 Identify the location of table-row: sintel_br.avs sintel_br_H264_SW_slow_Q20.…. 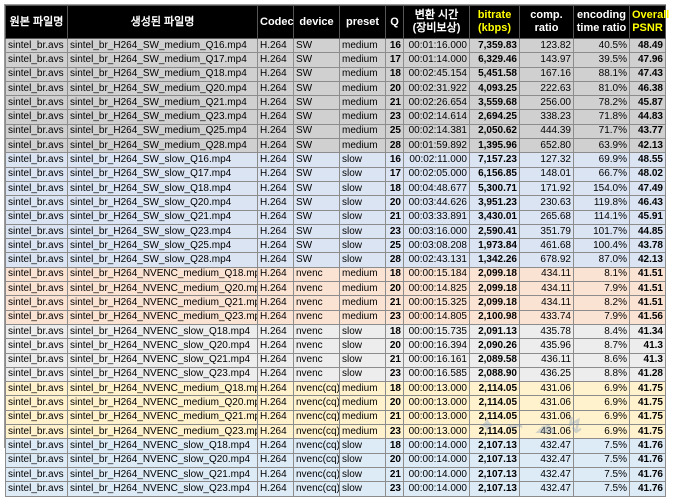
(335, 203).